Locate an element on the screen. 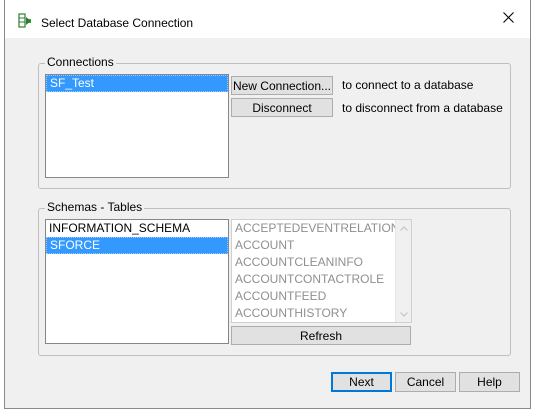 The width and height of the screenshot is (539, 409). connection-item-sf-test: SF_Test is located at coordinates (137, 83).